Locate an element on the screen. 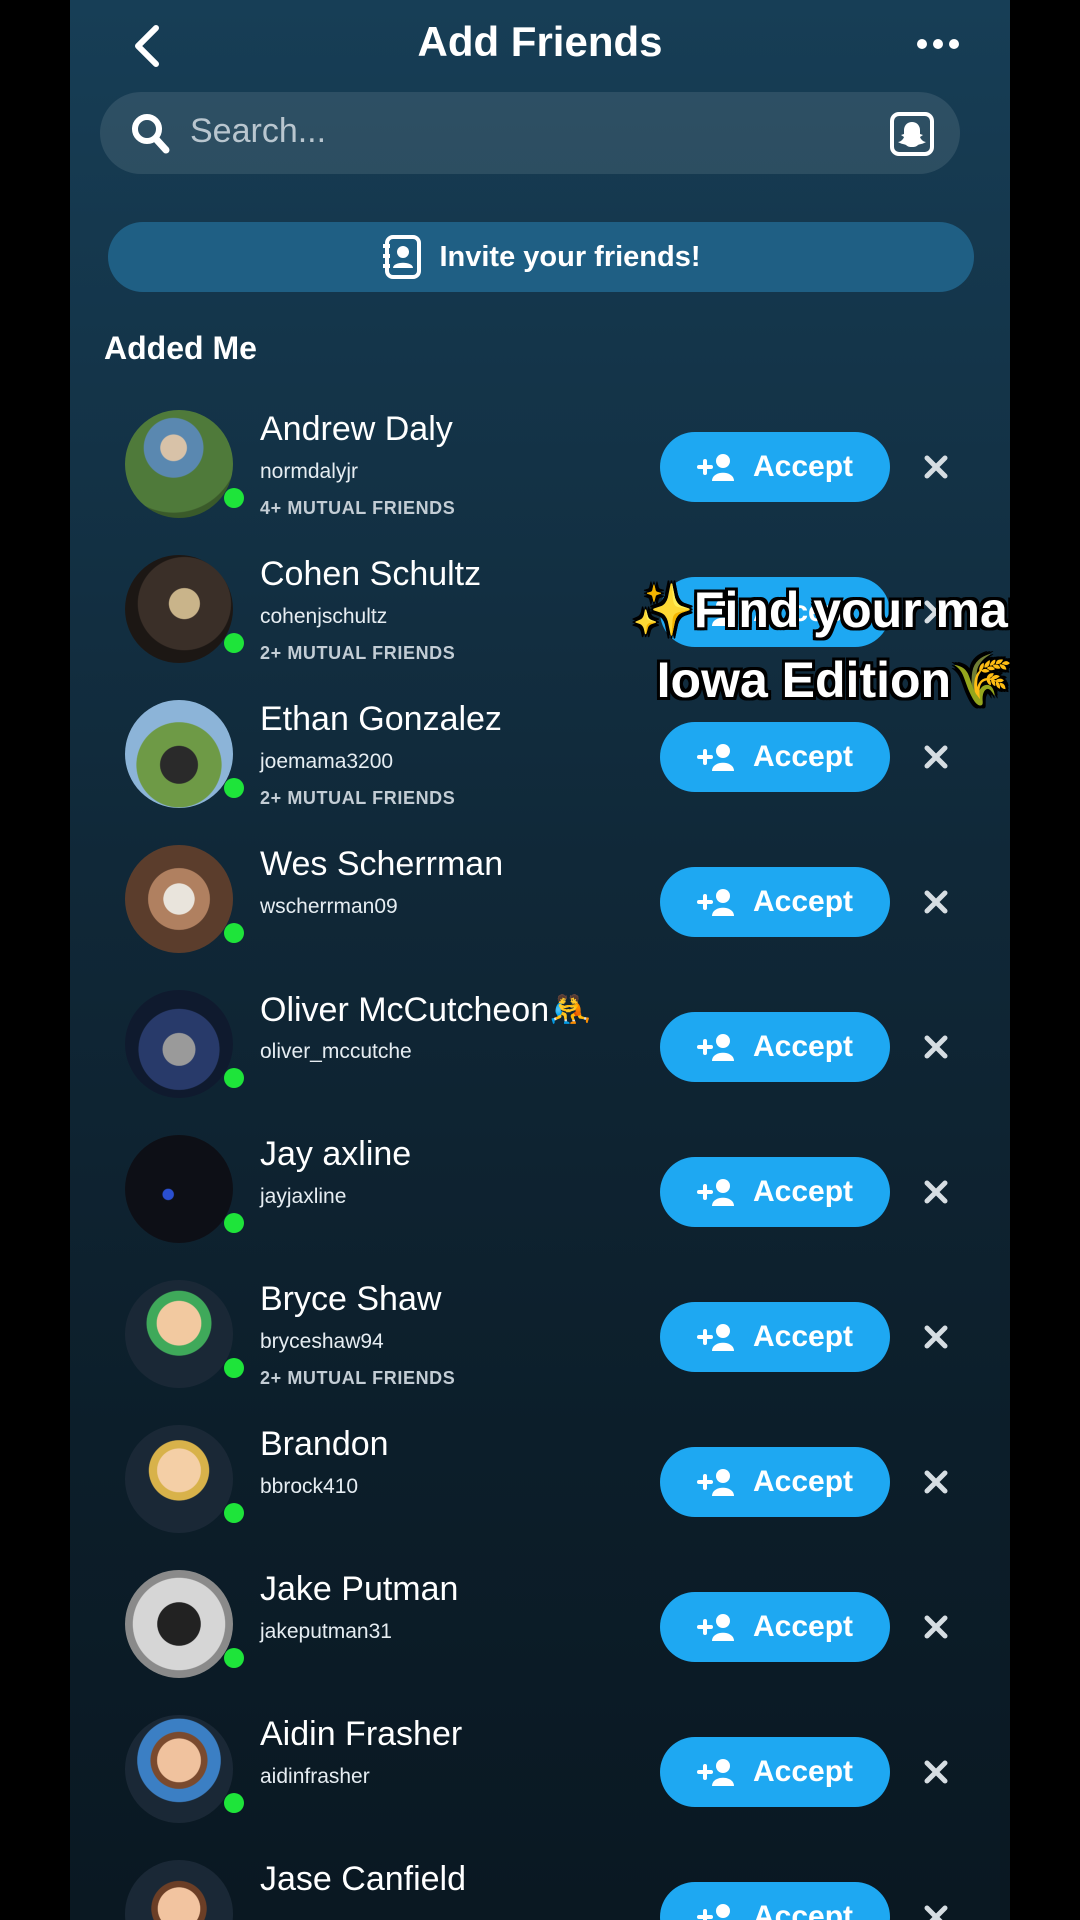 This screenshot has width=1080, height=1920. snapcode-icon is located at coordinates (912, 134).